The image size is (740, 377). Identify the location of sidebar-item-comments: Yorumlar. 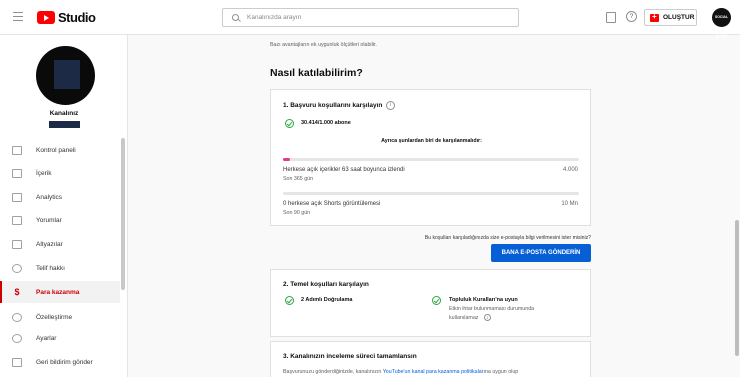
(60, 220).